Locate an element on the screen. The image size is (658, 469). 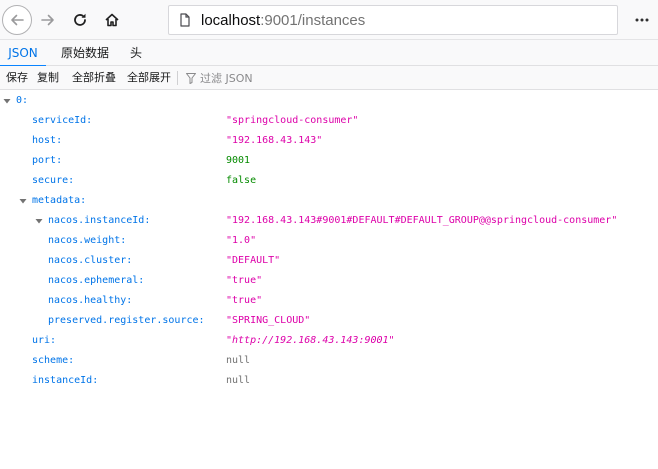
collapse-all-button: 全部折叠 is located at coordinates (94, 78).